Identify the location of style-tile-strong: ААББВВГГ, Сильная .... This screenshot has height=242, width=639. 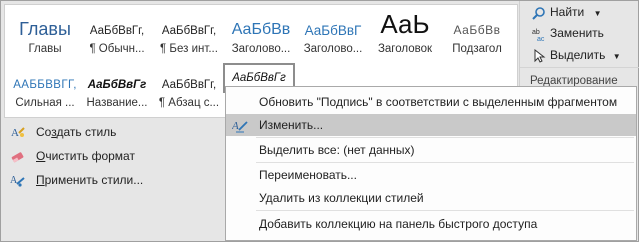
(45, 90).